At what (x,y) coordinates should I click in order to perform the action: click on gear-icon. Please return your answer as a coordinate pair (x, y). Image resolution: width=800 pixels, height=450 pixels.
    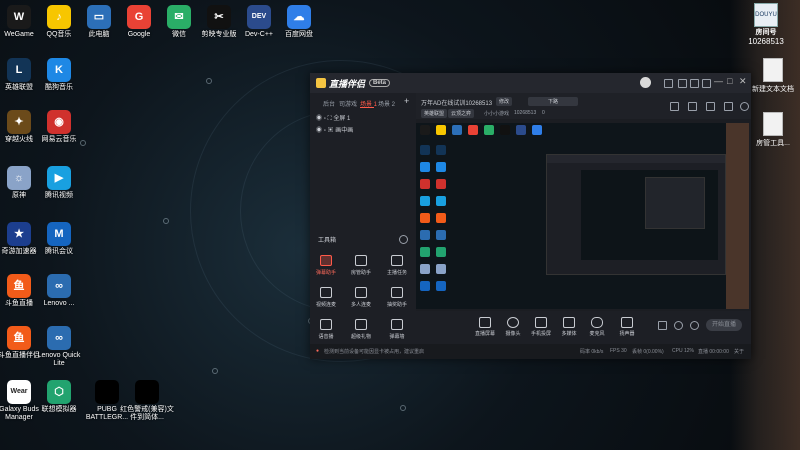
    Looking at the image, I should click on (694, 325).